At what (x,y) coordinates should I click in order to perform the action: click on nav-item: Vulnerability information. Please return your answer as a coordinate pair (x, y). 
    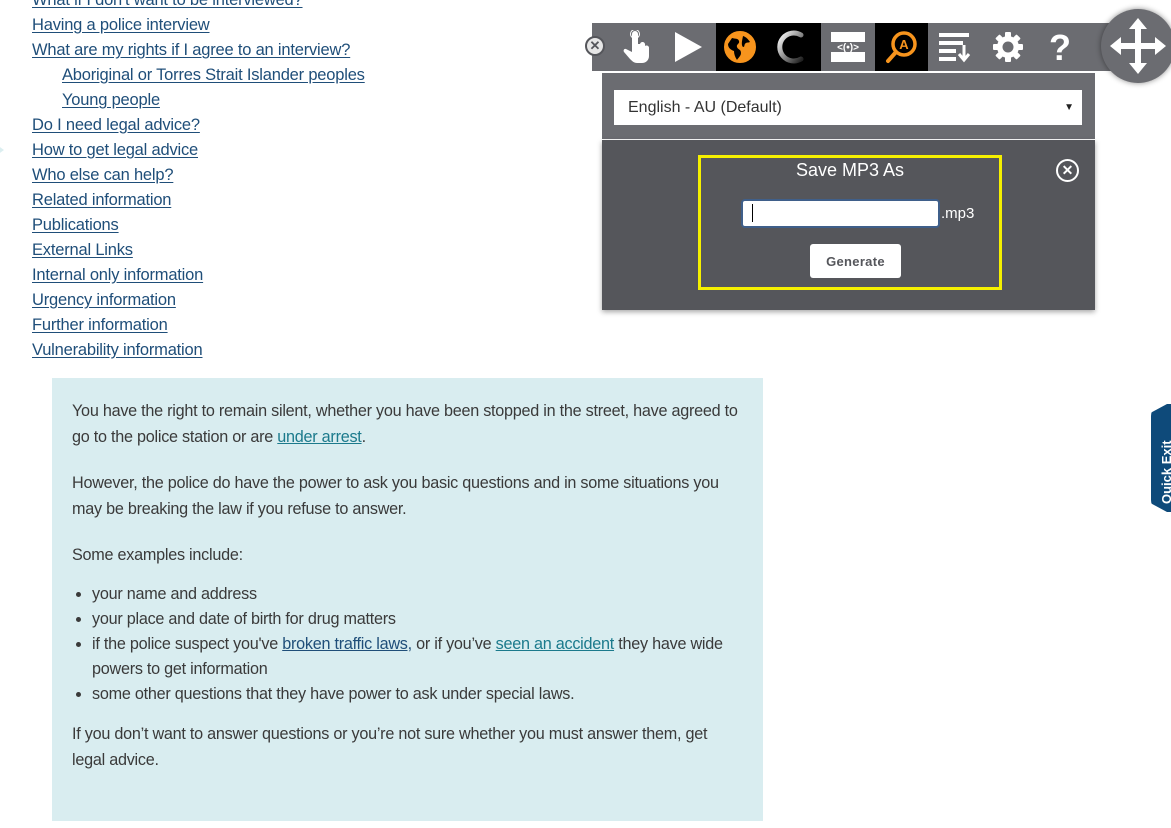
    Looking at the image, I should click on (198, 350).